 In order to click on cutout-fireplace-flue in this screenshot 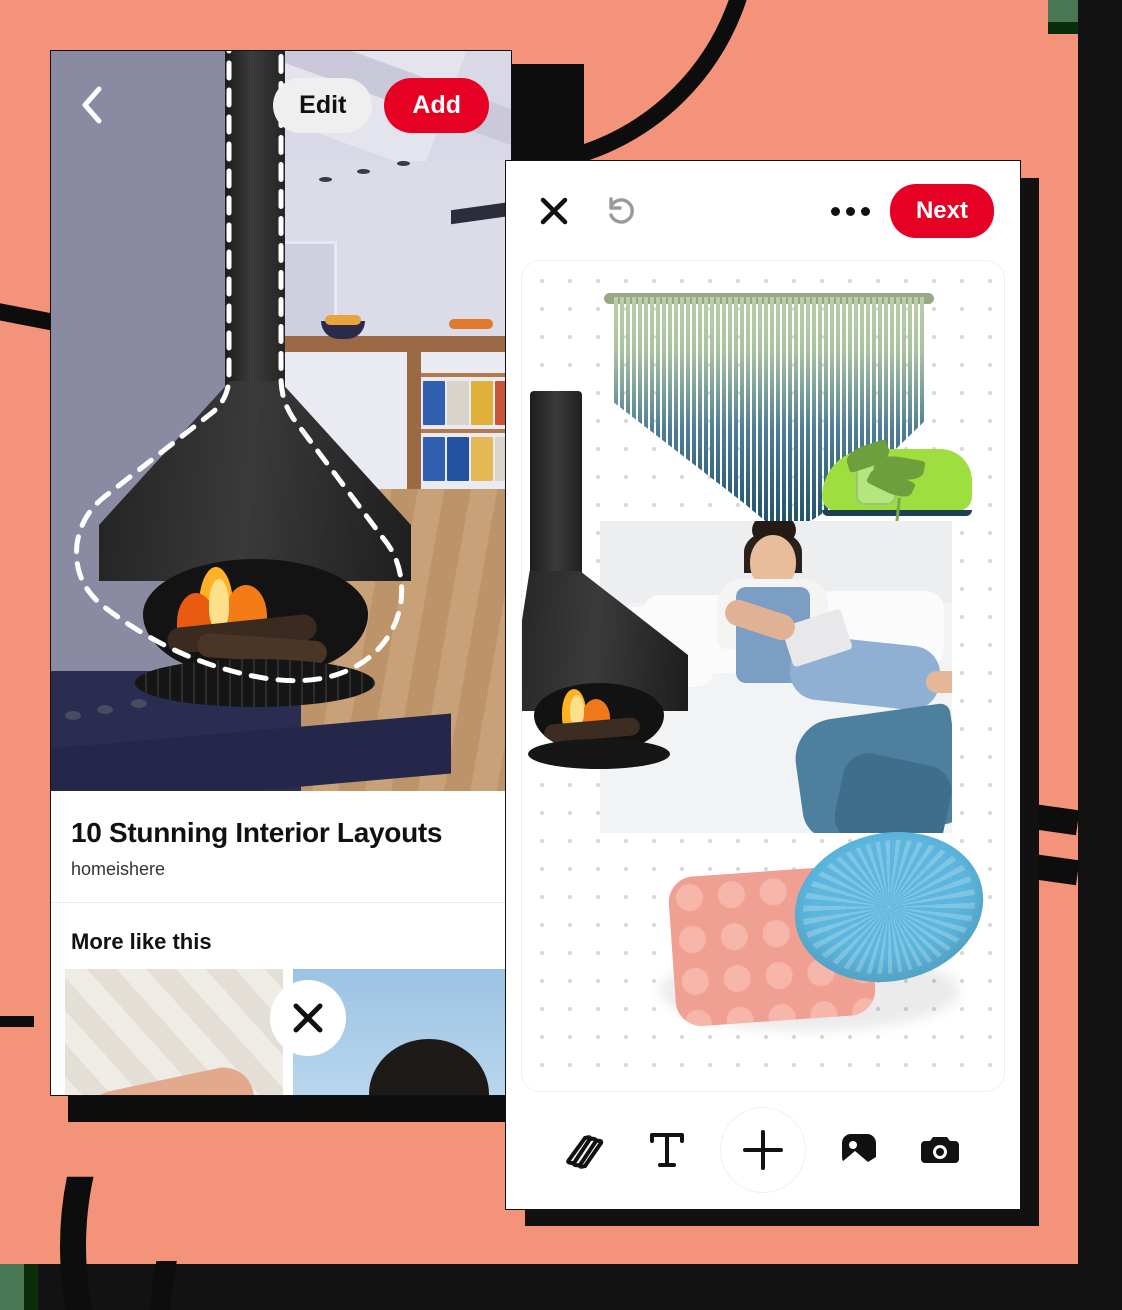, I will do `click(556, 496)`.